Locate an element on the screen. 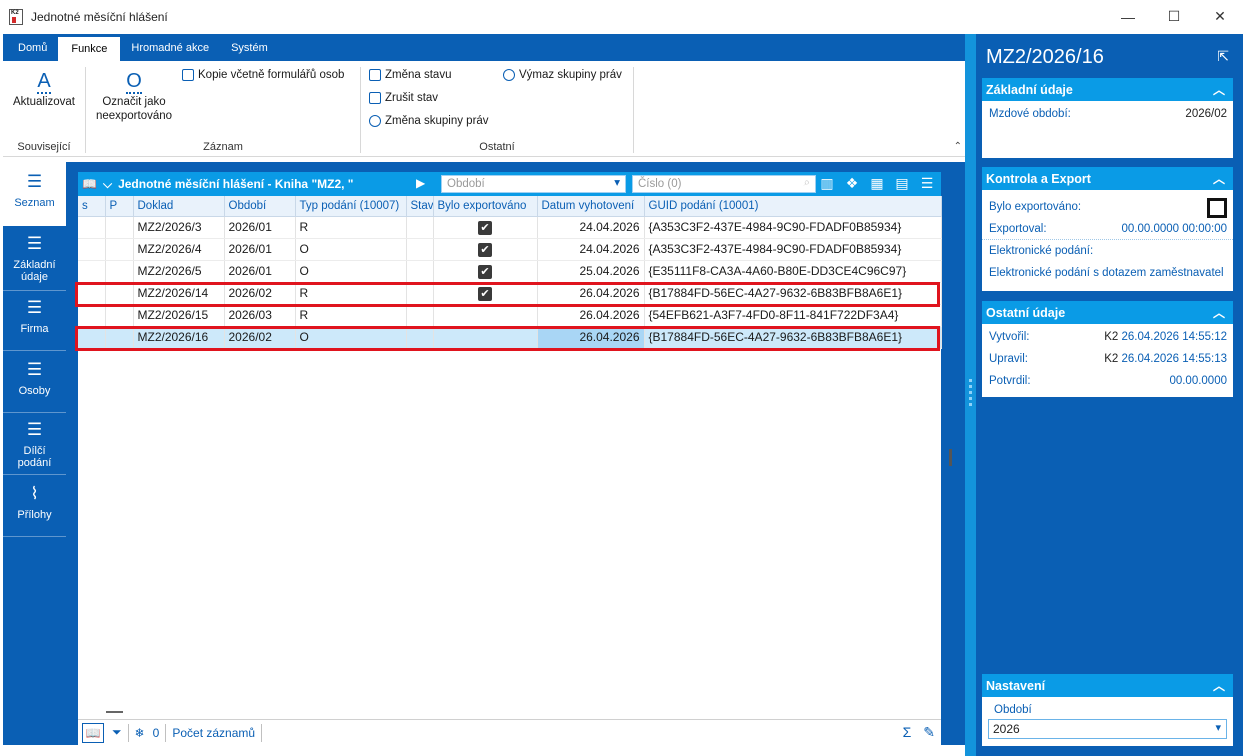 This screenshot has width=1243, height=756. exported-checkbox is located at coordinates (1217, 208).